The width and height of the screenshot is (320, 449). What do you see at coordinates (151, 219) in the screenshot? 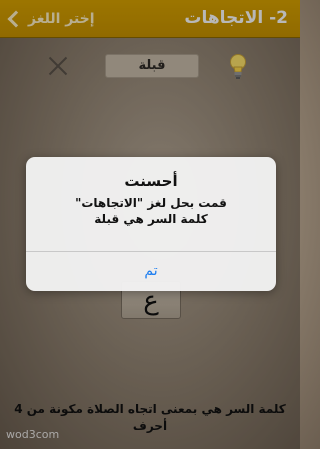
I see `alert-message-line2: كلمة السر هي قبلة` at bounding box center [151, 219].